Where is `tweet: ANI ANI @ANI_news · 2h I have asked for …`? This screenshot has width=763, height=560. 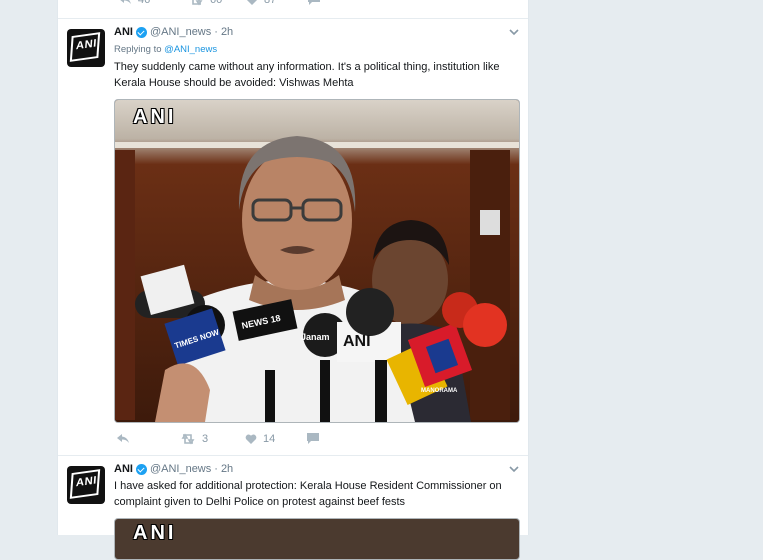 tweet: ANI ANI @ANI_news · 2h I have asked for … is located at coordinates (293, 508).